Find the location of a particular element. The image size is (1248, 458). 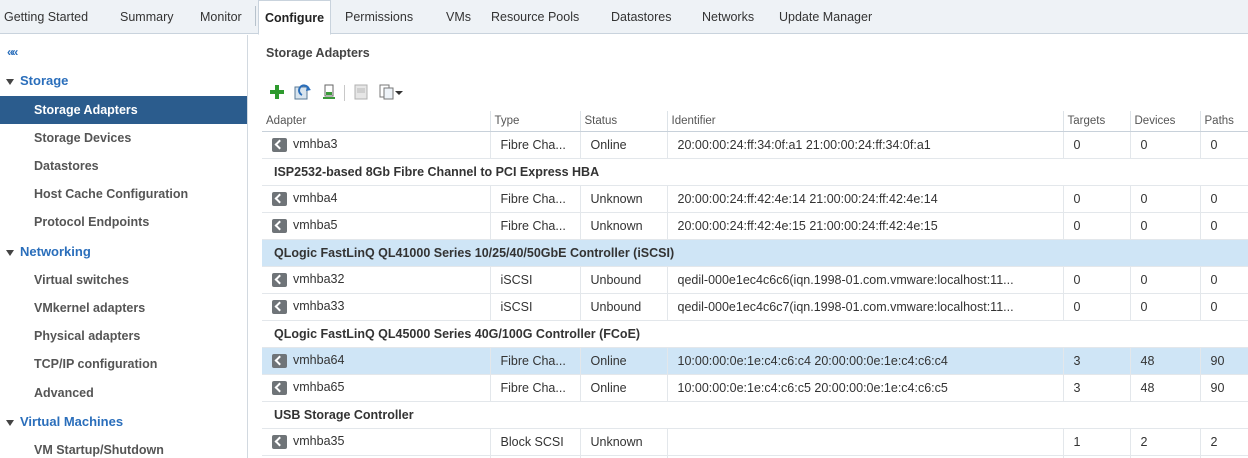

type-cell: iSCSI is located at coordinates (535, 280).